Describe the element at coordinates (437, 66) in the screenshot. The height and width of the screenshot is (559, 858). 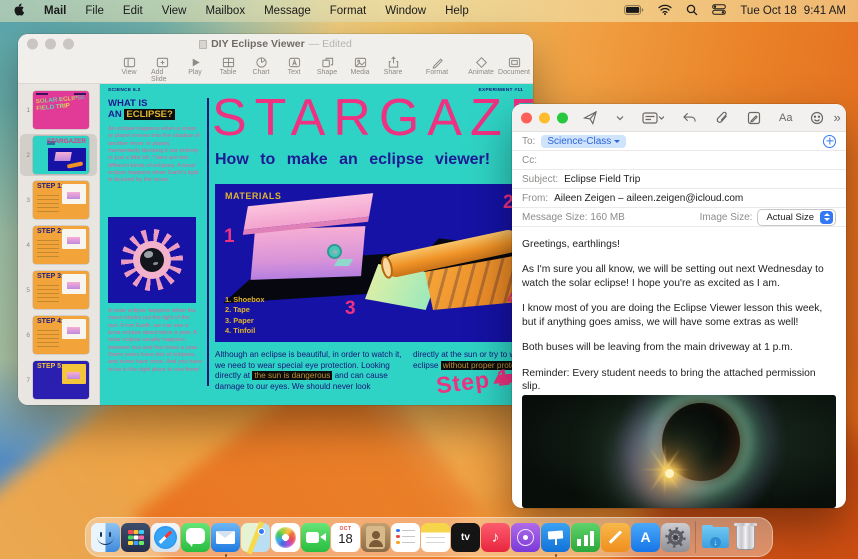
I see `format-button: Format` at that location.